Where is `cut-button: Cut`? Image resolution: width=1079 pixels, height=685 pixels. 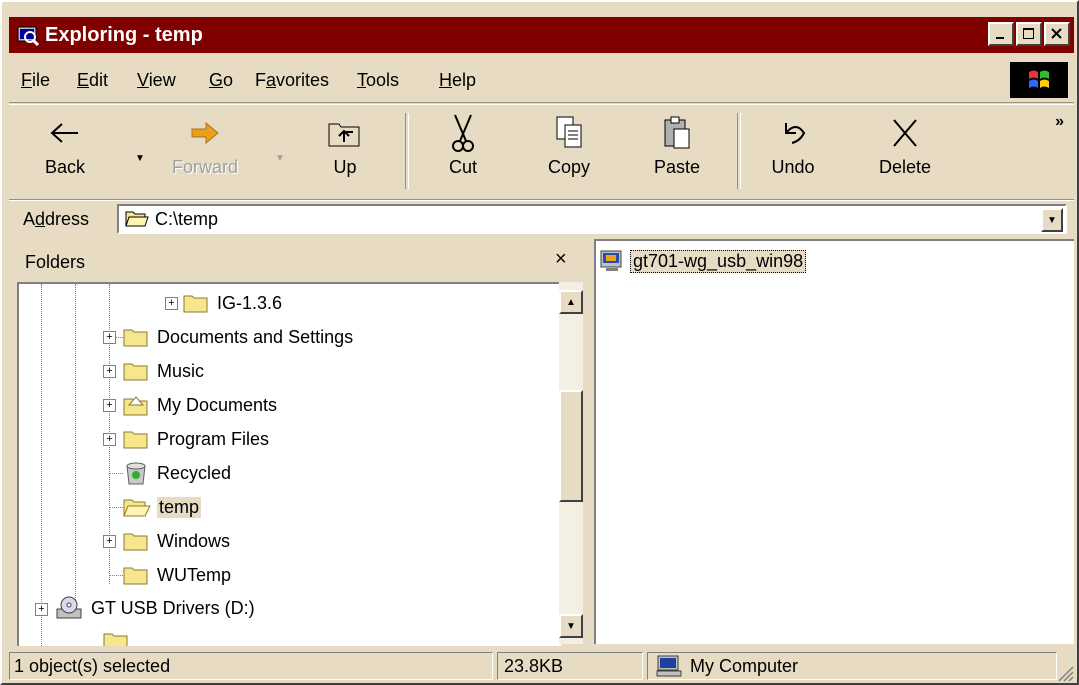 cut-button: Cut is located at coordinates (463, 151).